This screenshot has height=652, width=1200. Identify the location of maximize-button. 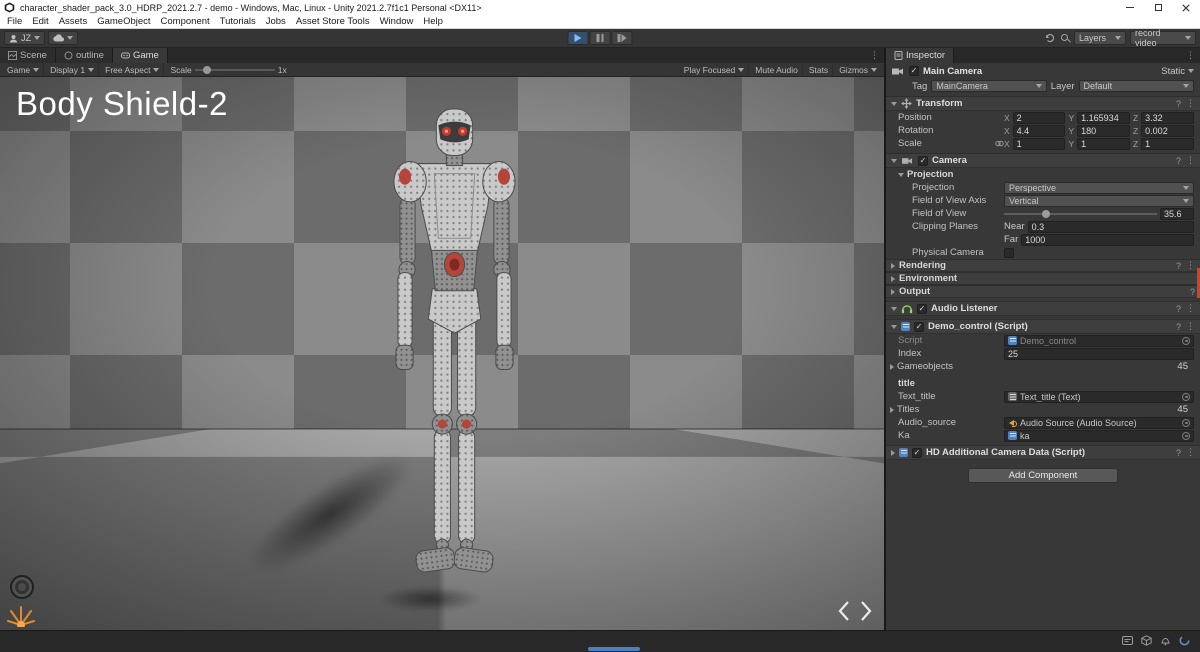
(1158, 7).